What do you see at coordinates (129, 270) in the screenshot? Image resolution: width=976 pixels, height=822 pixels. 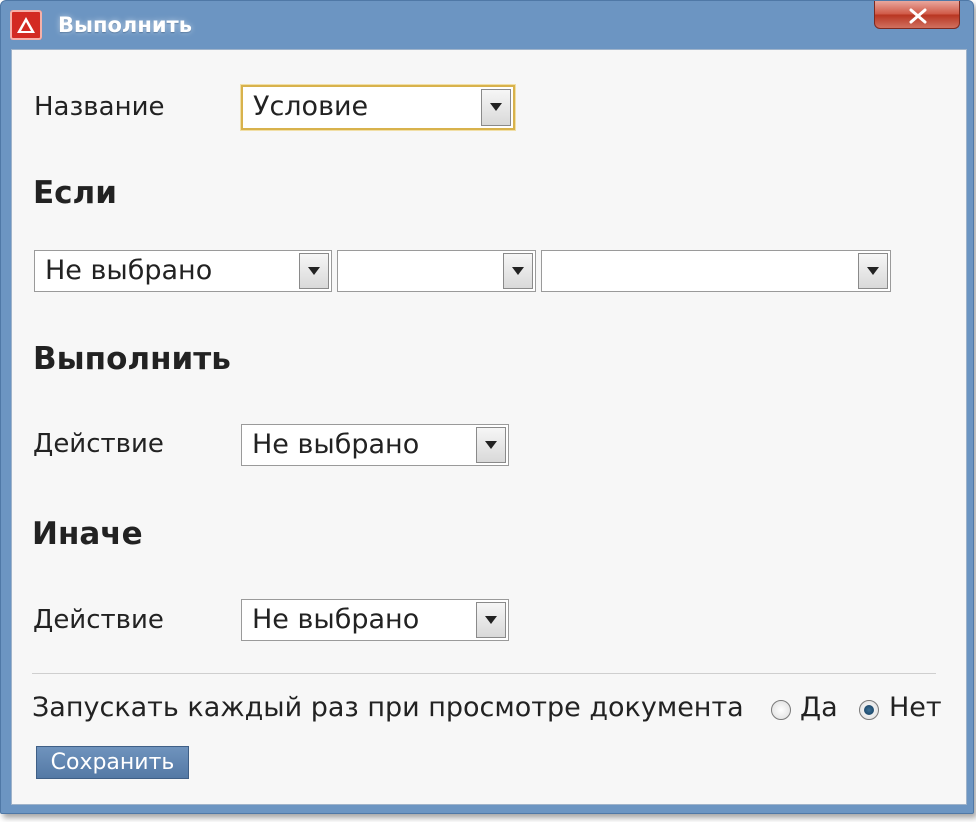 I see `condition-field-value: Не выбрано` at bounding box center [129, 270].